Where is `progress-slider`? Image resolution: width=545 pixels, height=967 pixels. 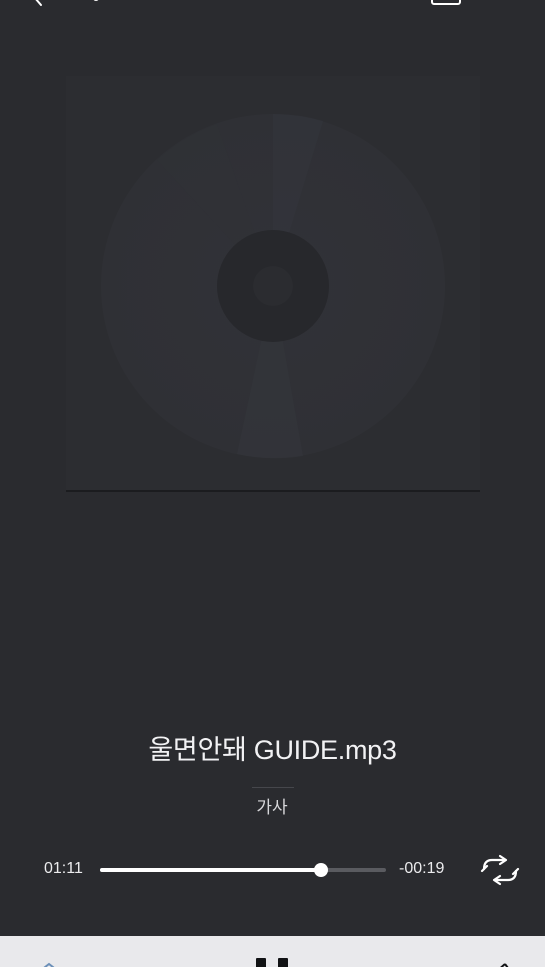
progress-slider is located at coordinates (243, 870).